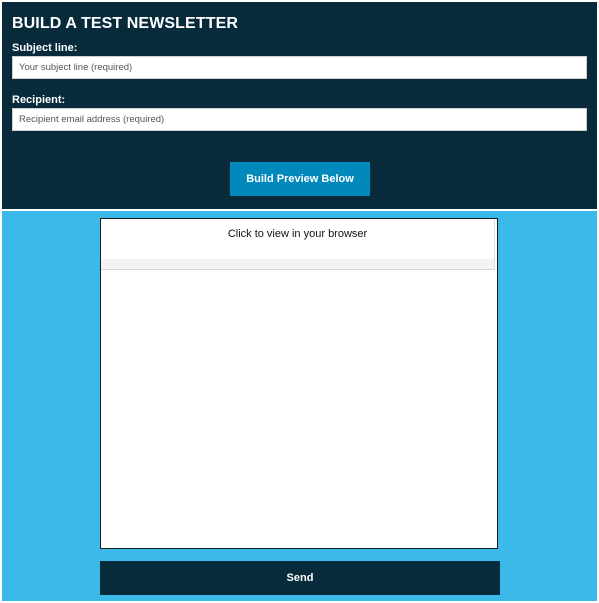  Describe the element at coordinates (45, 48) in the screenshot. I see `subject-line-label: Subject line:` at that location.